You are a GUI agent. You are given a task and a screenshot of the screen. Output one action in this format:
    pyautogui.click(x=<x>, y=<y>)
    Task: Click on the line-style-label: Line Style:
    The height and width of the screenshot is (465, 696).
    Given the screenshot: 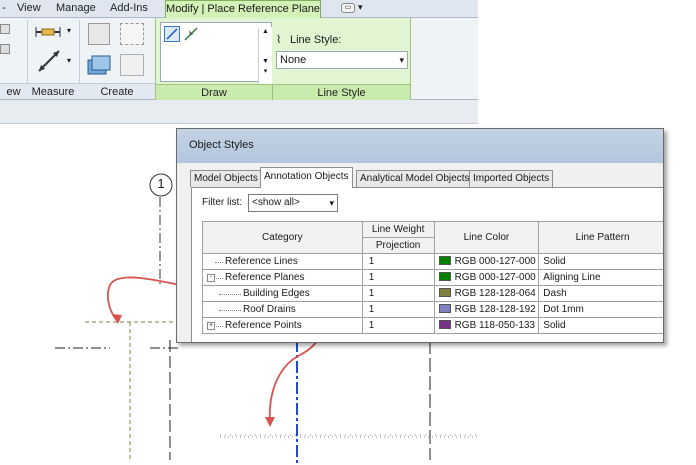 What is the action you would take?
    pyautogui.click(x=316, y=40)
    